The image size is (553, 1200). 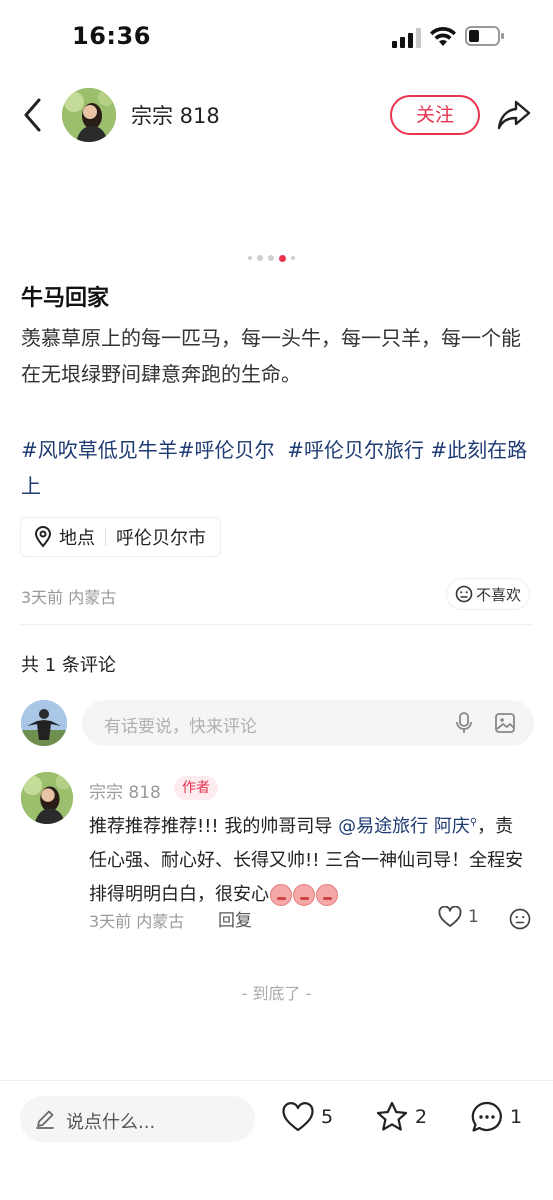 I want to click on my-avatar, so click(x=44, y=723).